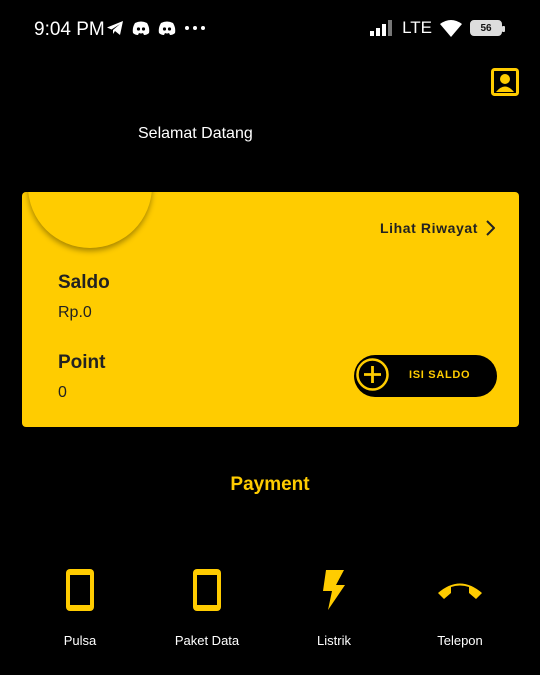 The height and width of the screenshot is (675, 540). What do you see at coordinates (460, 640) in the screenshot?
I see `service-label: Telepon` at bounding box center [460, 640].